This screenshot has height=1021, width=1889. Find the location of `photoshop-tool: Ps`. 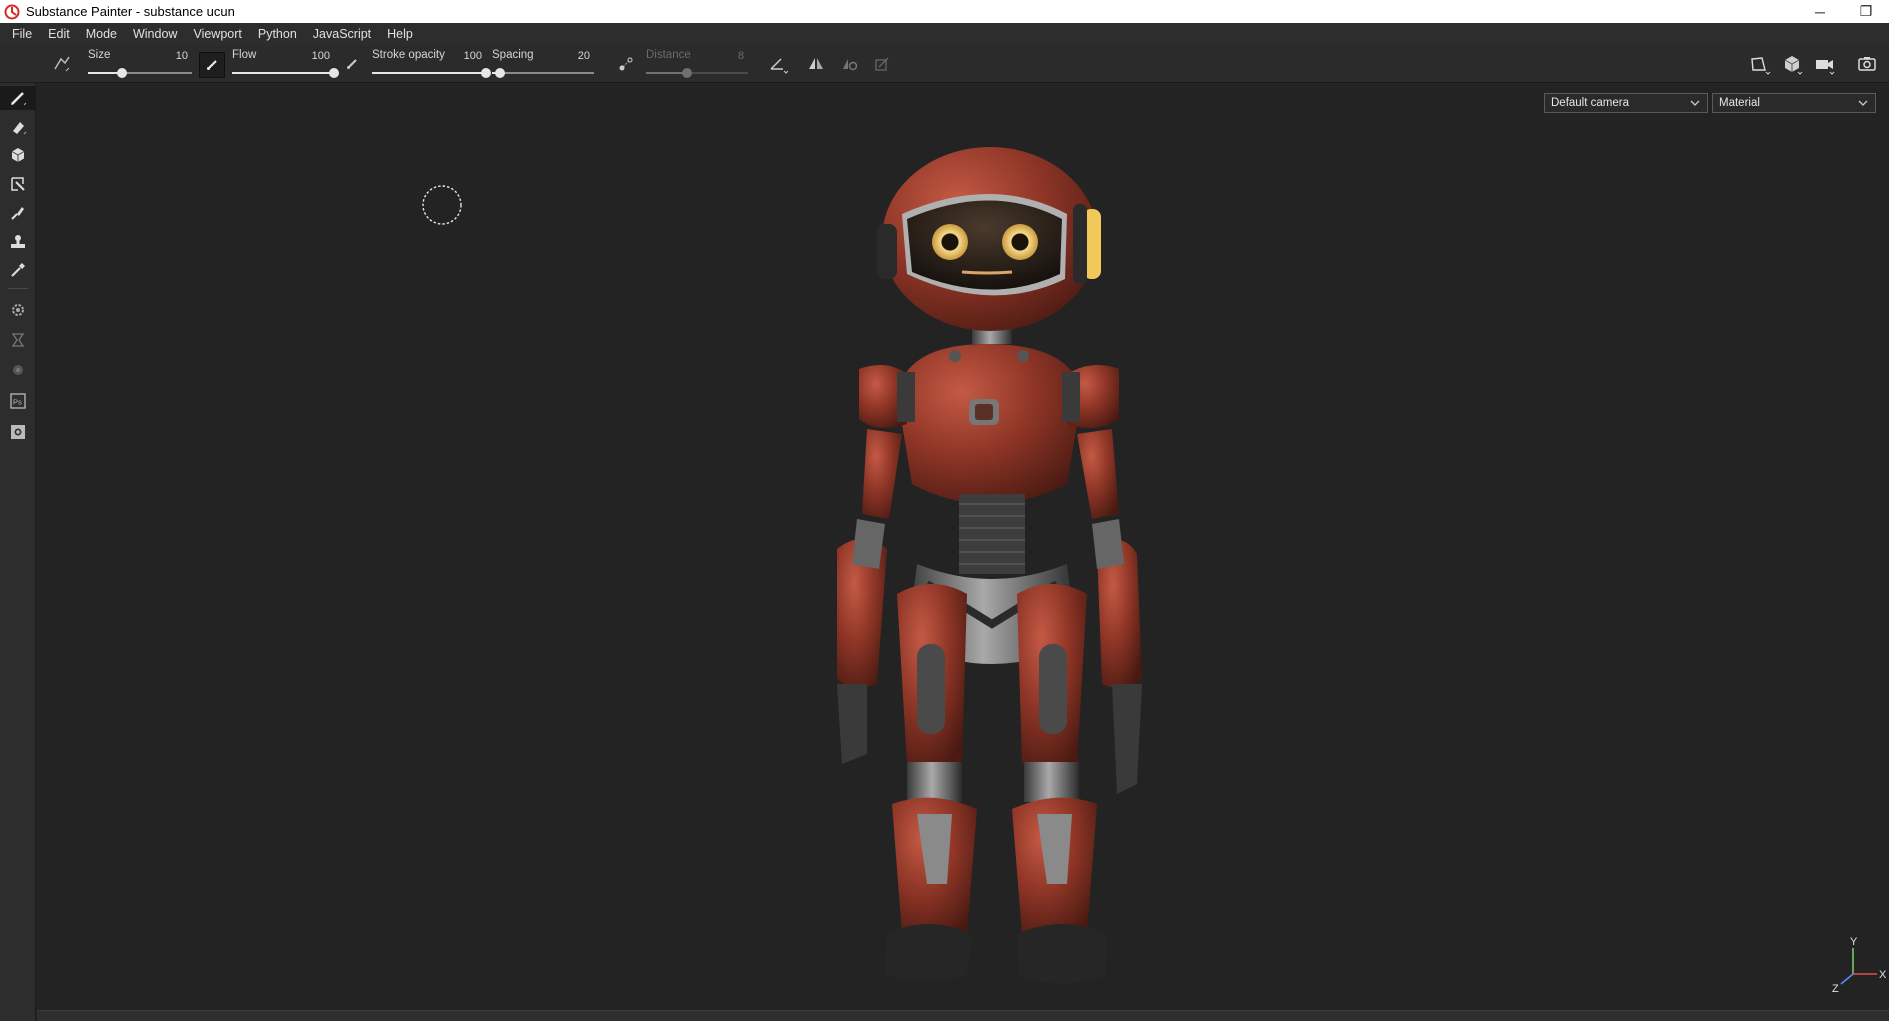

photoshop-tool: Ps is located at coordinates (18, 401).